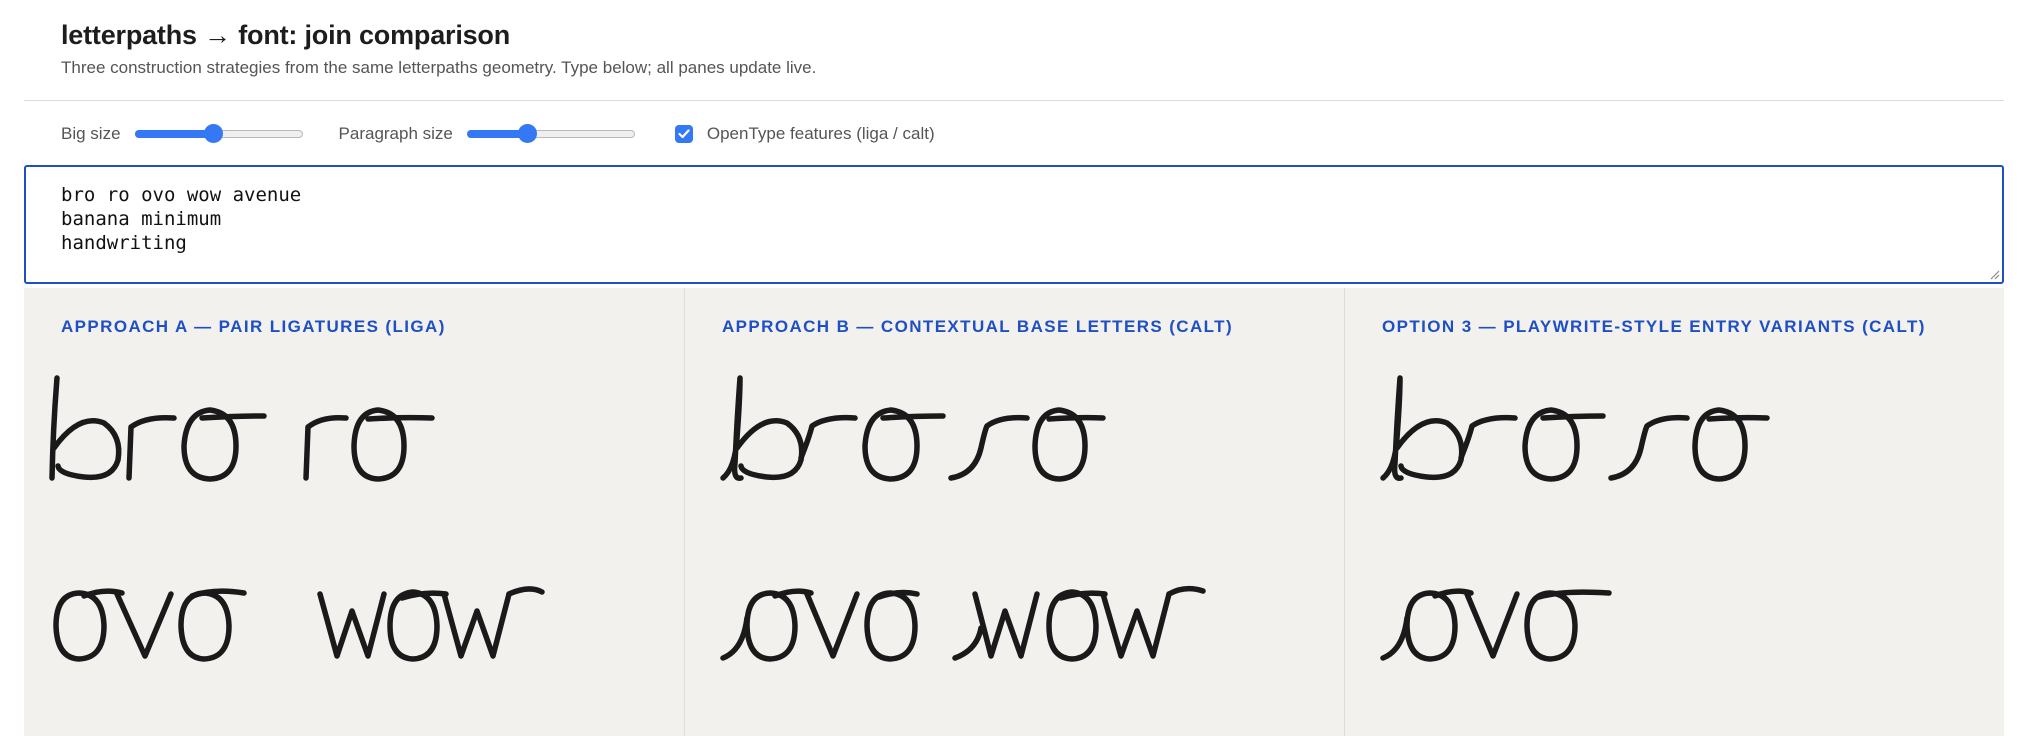 The width and height of the screenshot is (2034, 736). I want to click on paragraph-size-label: Paragraph size, so click(395, 133).